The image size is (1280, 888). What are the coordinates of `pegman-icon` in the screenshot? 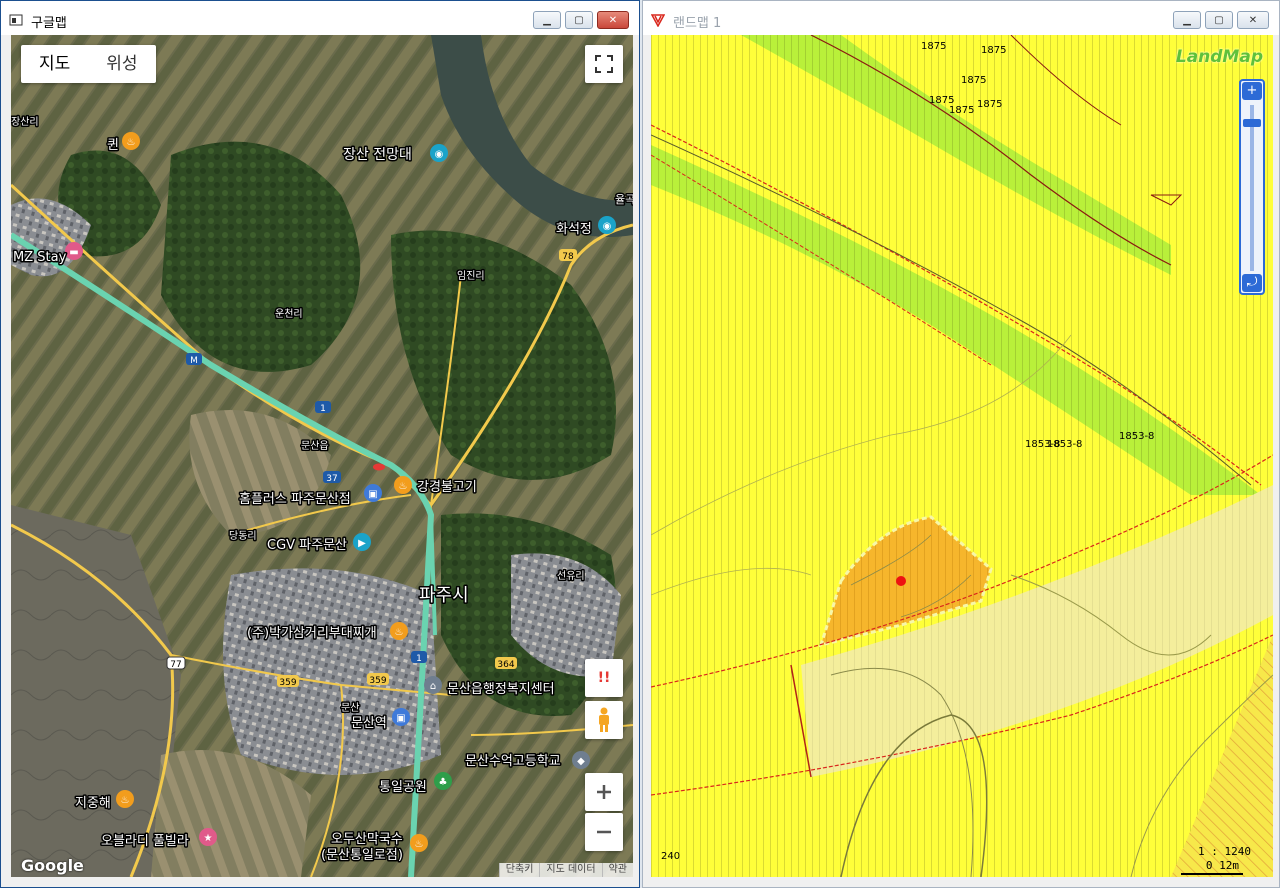 It's located at (604, 719).